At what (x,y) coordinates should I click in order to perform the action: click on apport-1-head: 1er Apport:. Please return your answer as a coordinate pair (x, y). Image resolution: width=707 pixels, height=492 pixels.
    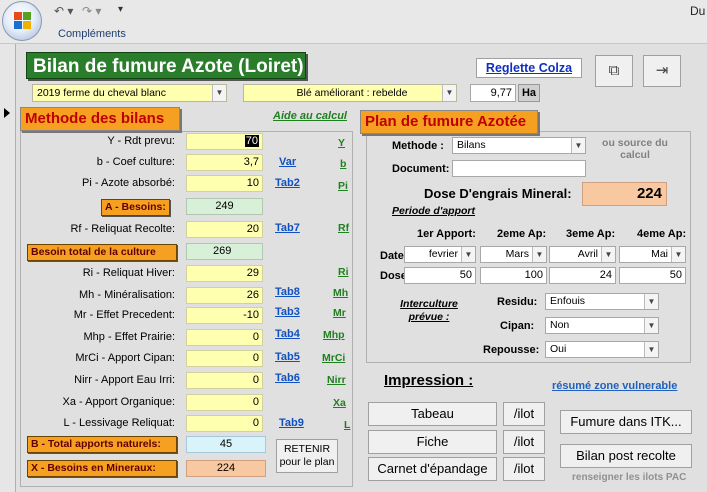
    Looking at the image, I should click on (446, 234).